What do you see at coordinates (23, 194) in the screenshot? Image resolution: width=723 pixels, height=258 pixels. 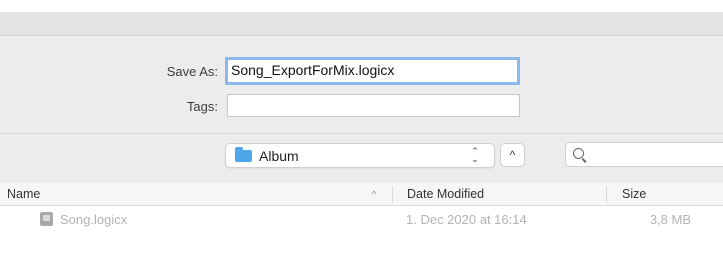 I see `column-header-name: Name` at bounding box center [23, 194].